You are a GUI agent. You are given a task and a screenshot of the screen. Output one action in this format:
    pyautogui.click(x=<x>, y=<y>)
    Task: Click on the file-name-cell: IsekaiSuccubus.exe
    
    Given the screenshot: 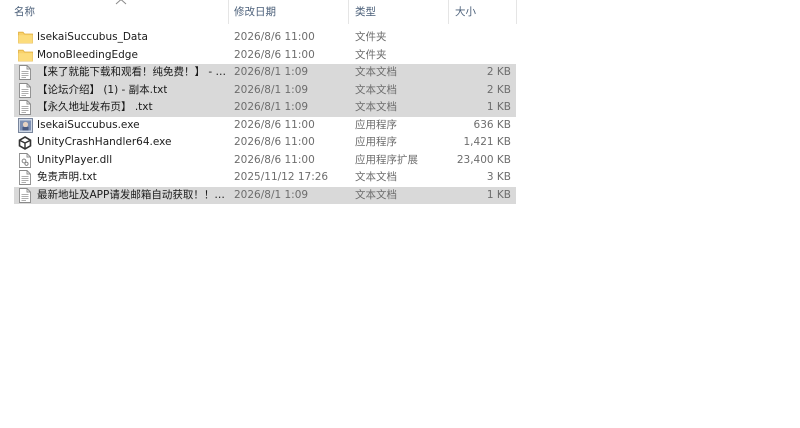 What is the action you would take?
    pyautogui.click(x=122, y=126)
    